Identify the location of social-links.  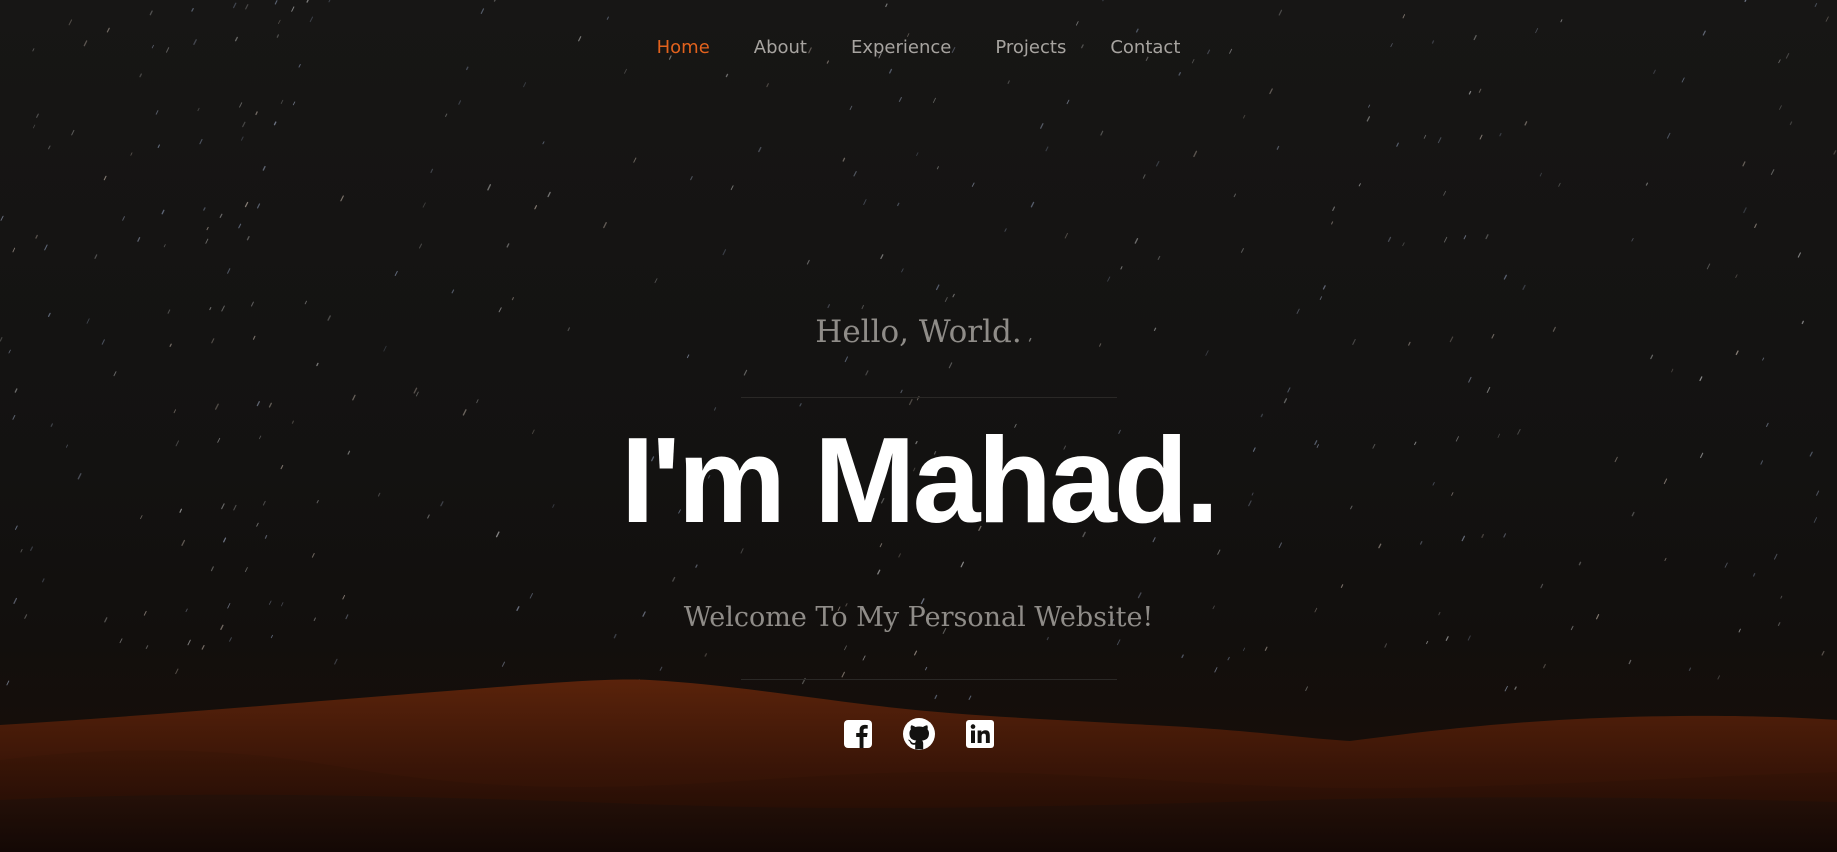
(918, 734).